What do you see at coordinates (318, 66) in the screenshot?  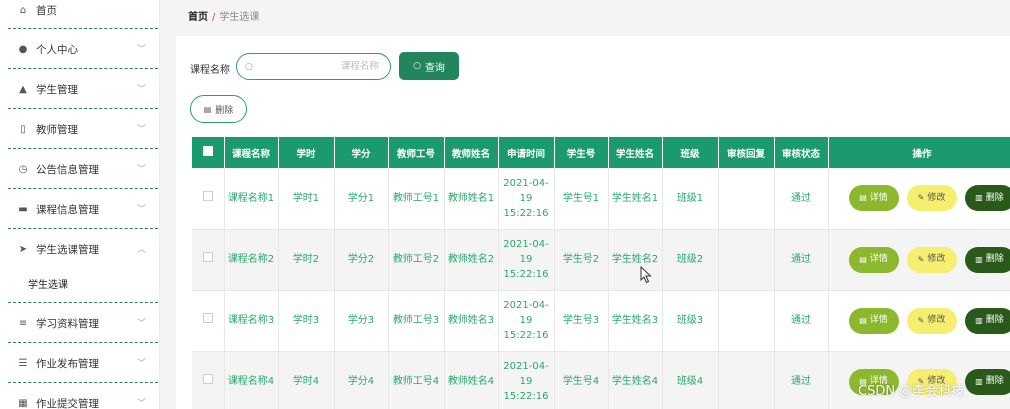 I see `search-input` at bounding box center [318, 66].